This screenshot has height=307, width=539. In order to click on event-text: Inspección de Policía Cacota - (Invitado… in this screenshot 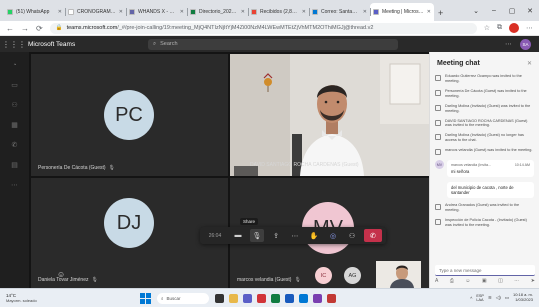, I will do `click(486, 222)`.